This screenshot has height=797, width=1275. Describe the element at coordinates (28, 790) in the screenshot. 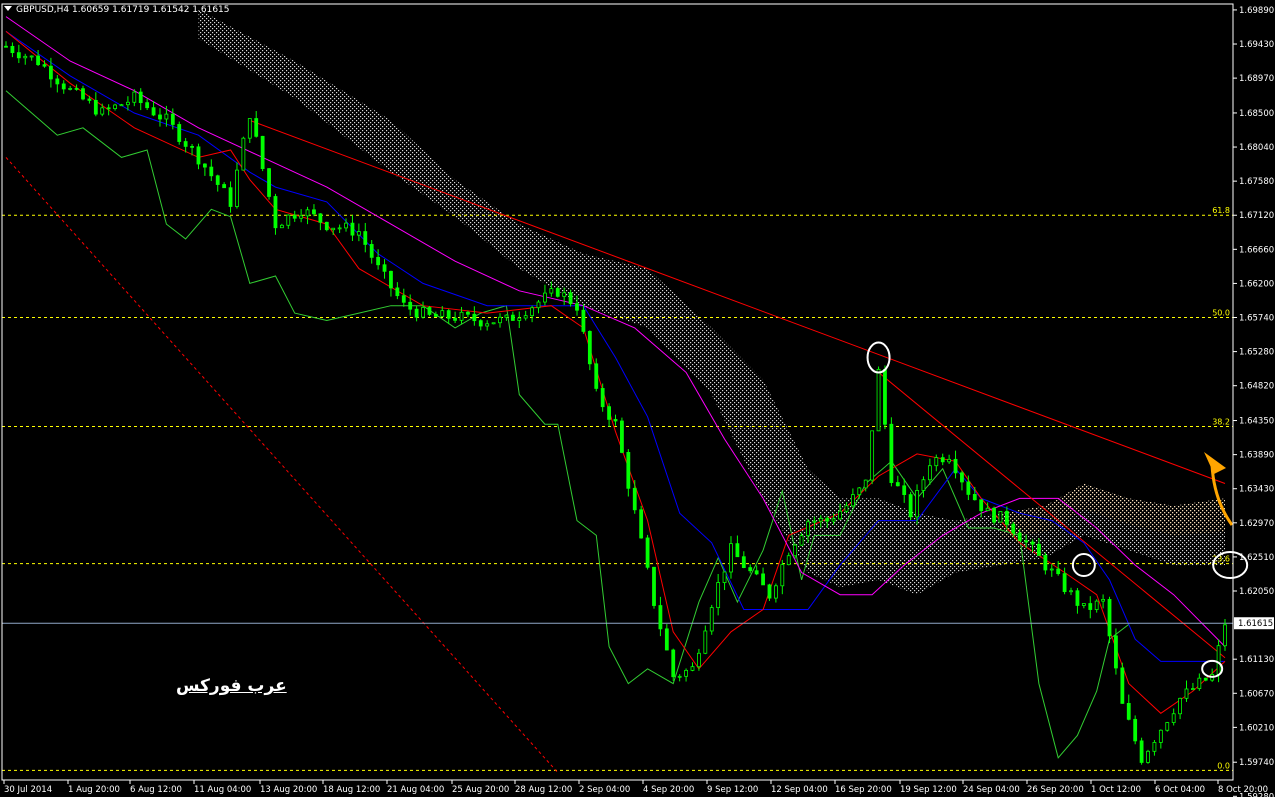

I see `x-tick-label: 30 Jul 2014` at that location.